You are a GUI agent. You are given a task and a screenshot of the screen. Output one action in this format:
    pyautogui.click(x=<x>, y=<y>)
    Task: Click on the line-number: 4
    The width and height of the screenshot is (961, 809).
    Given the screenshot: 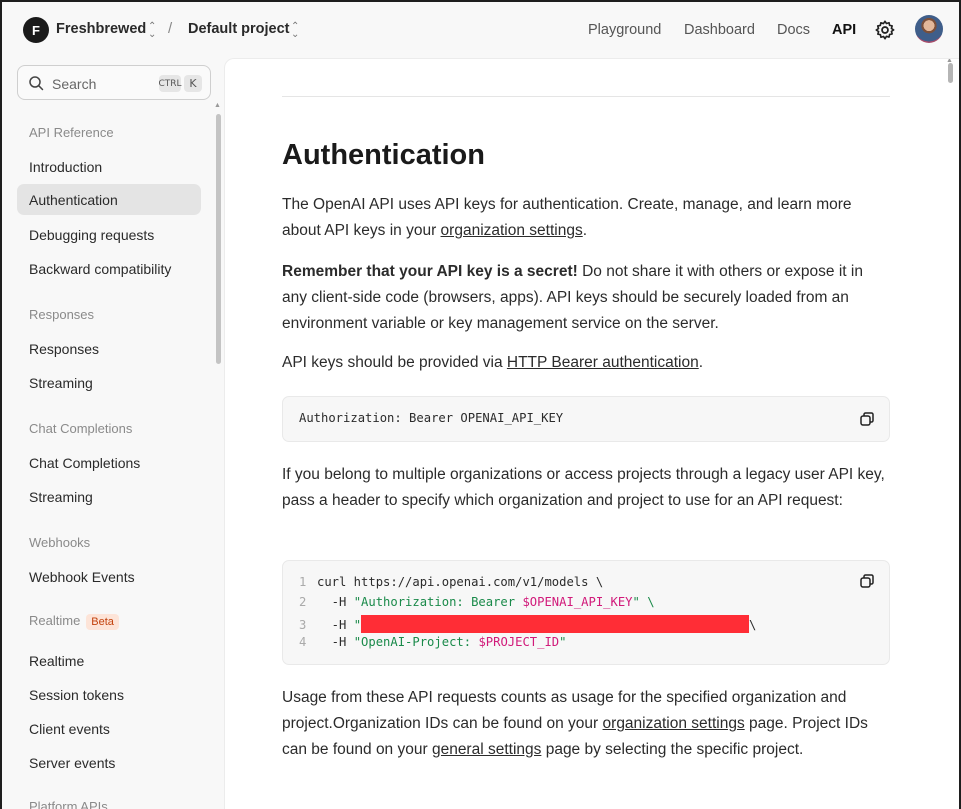 What is the action you would take?
    pyautogui.click(x=303, y=642)
    